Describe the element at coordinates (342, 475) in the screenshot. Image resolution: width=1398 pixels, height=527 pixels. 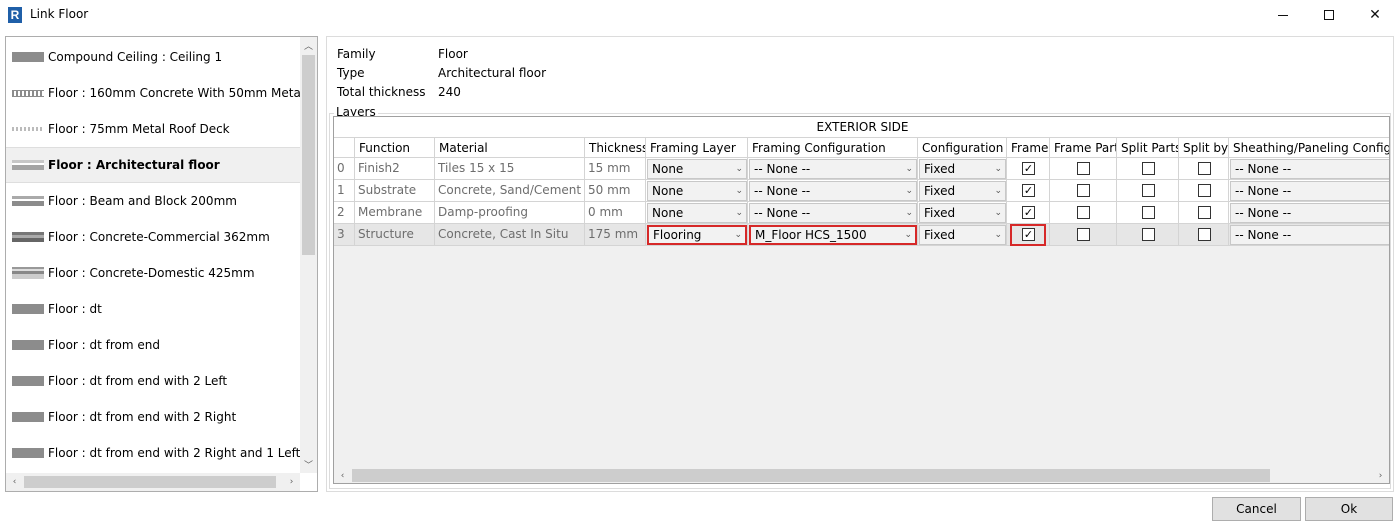
I see `grid-scroll-left-icon: ‹` at that location.